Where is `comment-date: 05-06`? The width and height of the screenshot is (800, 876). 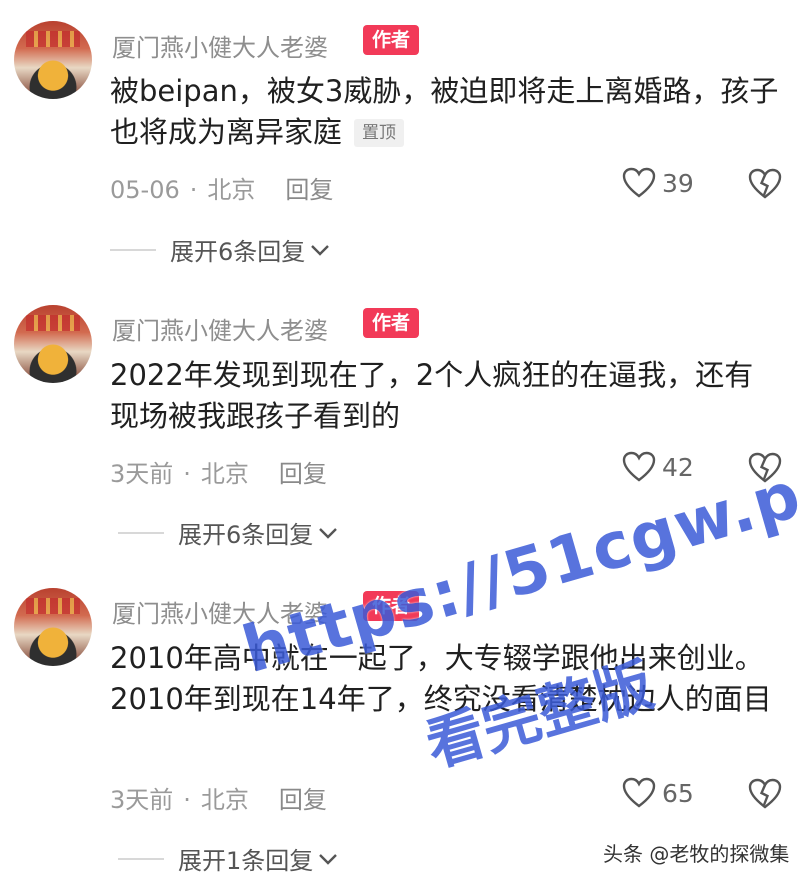 comment-date: 05-06 is located at coordinates (145, 190).